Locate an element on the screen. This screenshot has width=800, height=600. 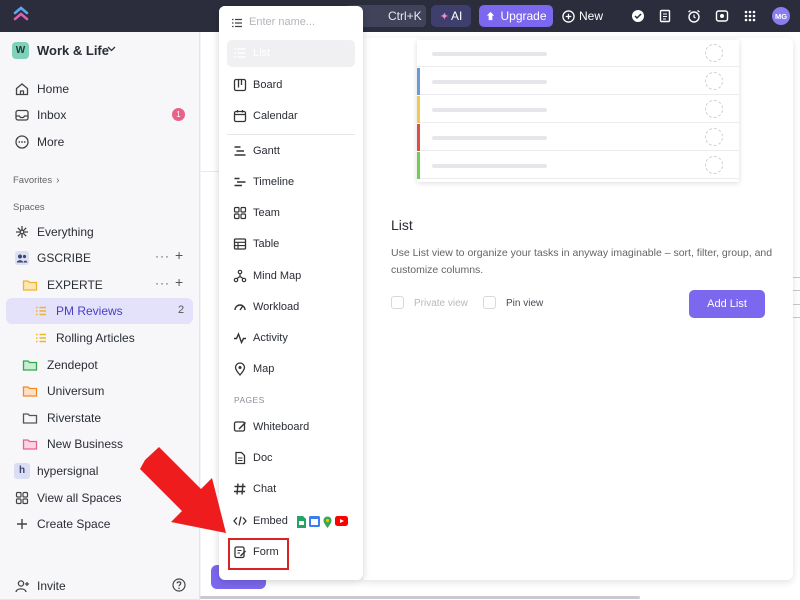
sidebar-item-riverstate: Riverstate is located at coordinates (100, 418).